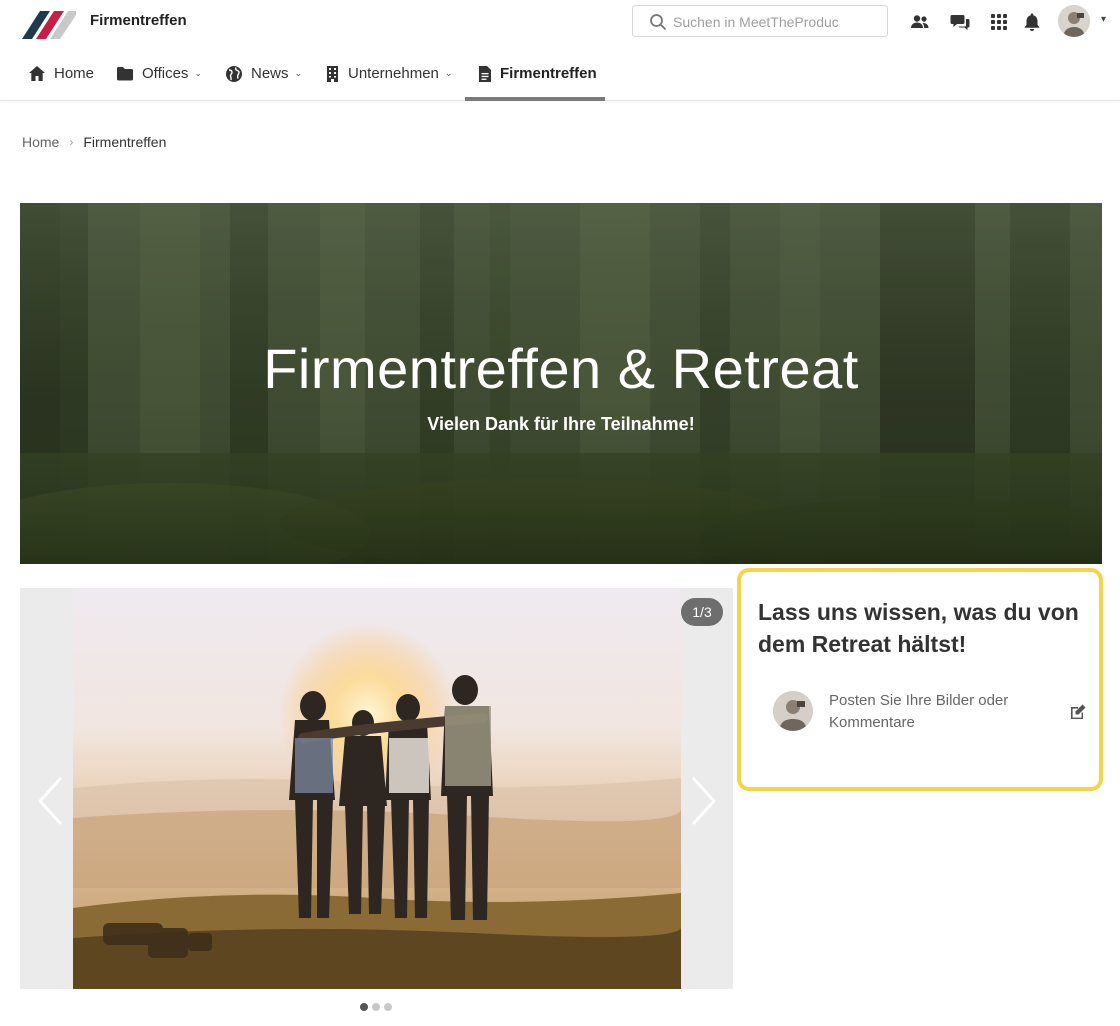 This screenshot has width=1120, height=1026. Describe the element at coordinates (561, 368) in the screenshot. I see `hero-title: Firmentreffen & Retreat` at that location.